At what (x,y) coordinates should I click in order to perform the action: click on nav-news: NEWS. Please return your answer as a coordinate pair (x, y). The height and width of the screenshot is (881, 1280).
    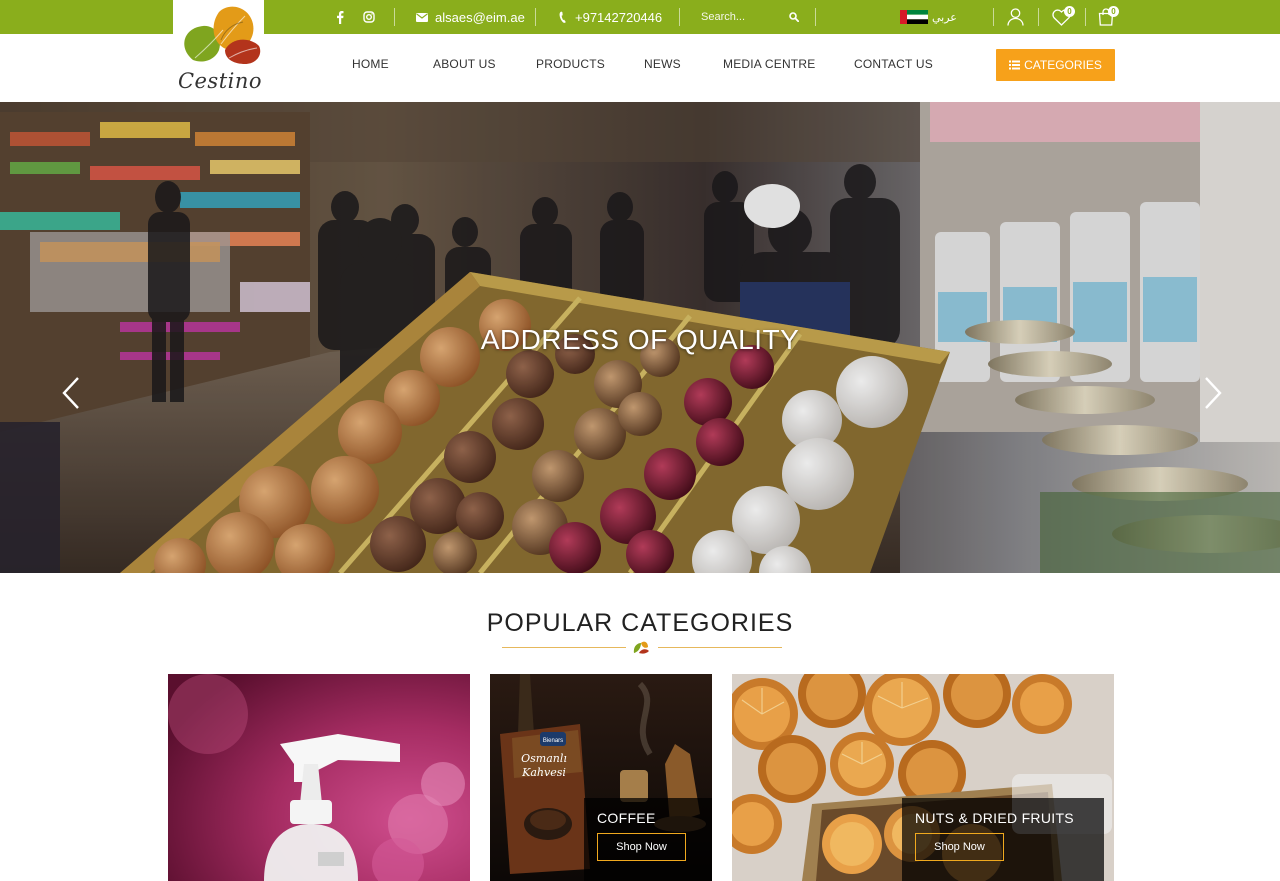
    Looking at the image, I should click on (662, 64).